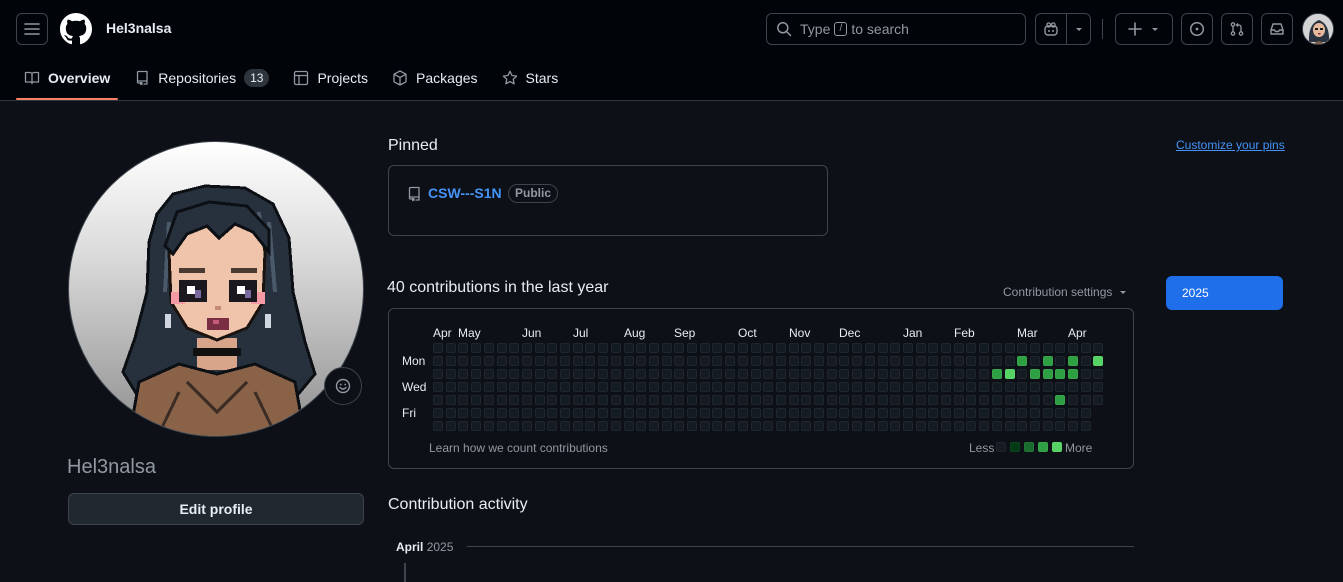 This screenshot has width=1343, height=582. I want to click on github-logo-icon, so click(76, 29).